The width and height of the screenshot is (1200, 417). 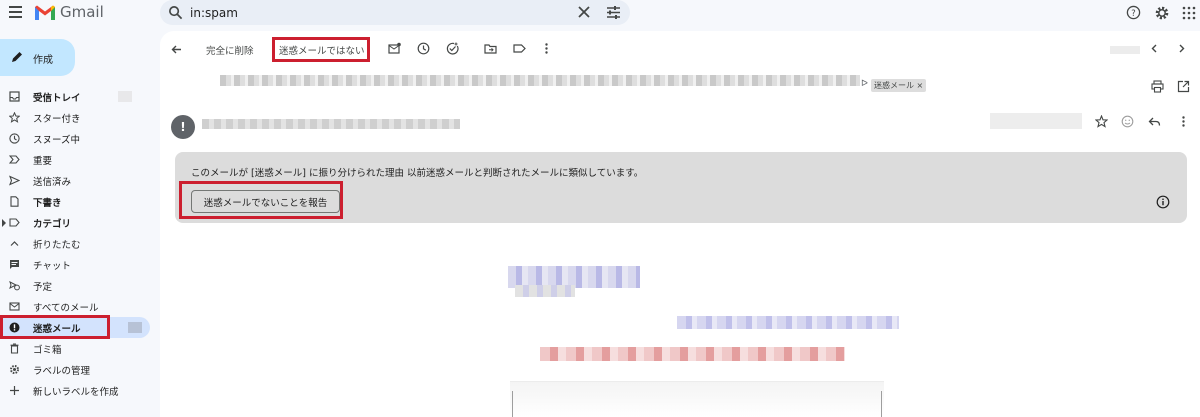 I want to click on sidebar-item-label: チャット, so click(x=52, y=266).